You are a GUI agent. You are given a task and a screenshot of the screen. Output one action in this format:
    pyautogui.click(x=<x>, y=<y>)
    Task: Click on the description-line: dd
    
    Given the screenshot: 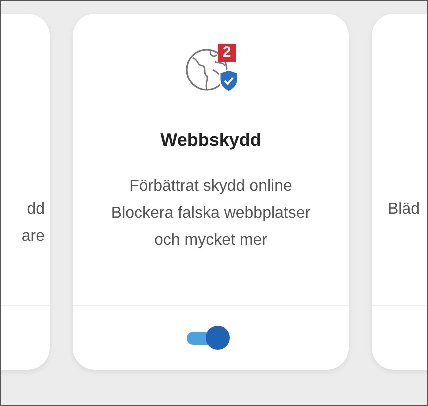 What is the action you would take?
    pyautogui.click(x=36, y=210)
    